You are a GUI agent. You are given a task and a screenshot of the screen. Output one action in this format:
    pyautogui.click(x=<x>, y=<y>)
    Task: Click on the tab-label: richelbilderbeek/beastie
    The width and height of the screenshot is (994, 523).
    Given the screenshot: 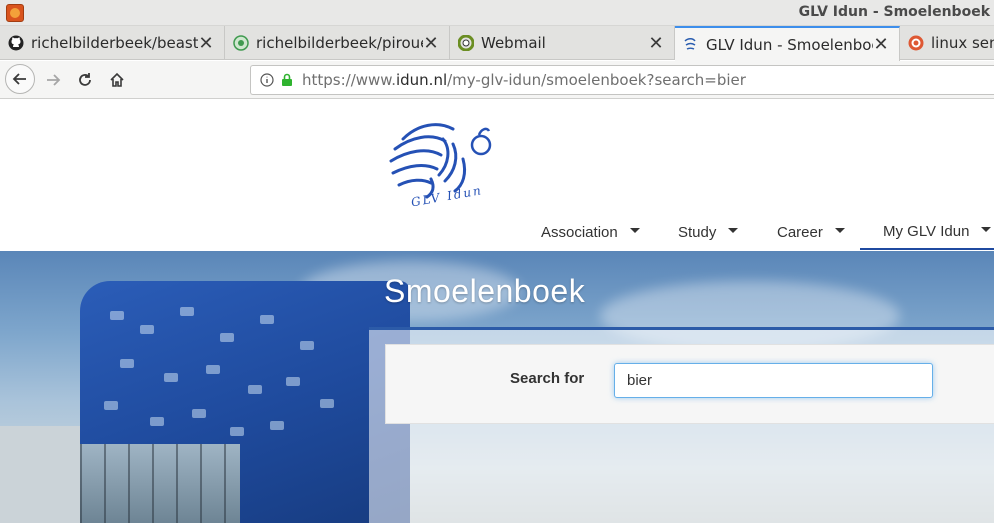 What is the action you would take?
    pyautogui.click(x=114, y=43)
    